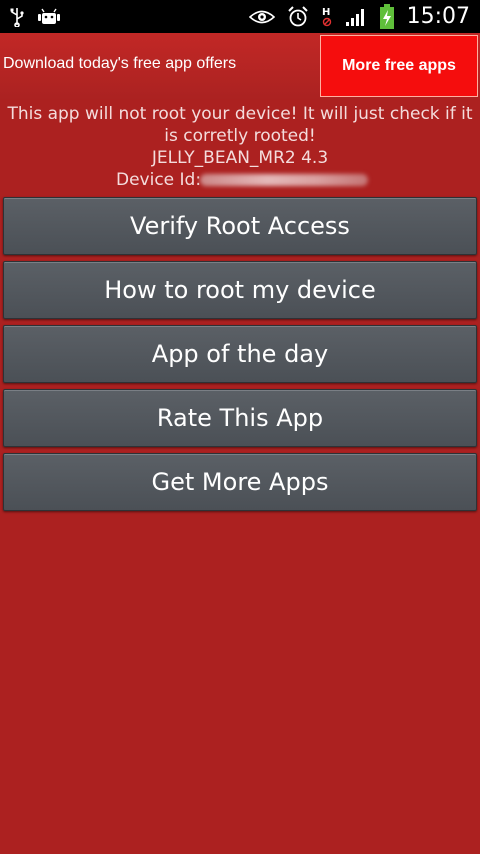 The image size is (480, 854). I want to click on clock: 15:07, so click(438, 16).